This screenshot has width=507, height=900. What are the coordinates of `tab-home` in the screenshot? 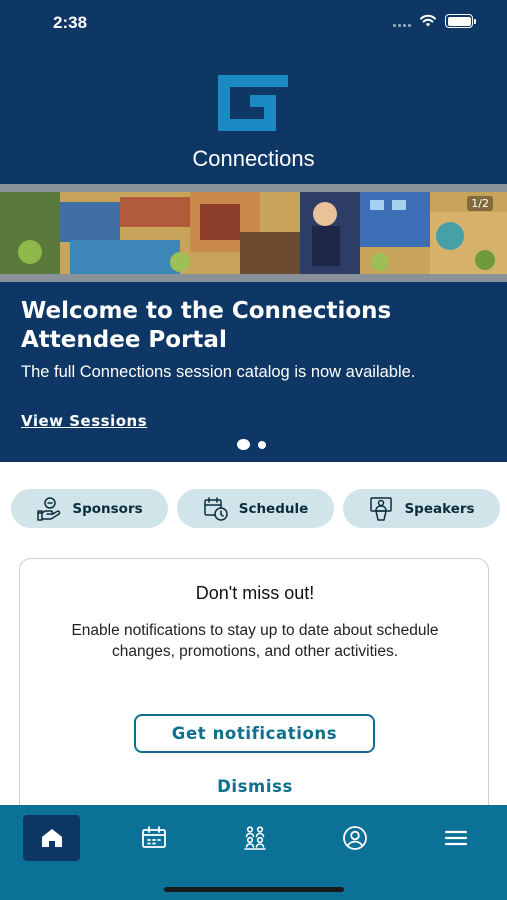 It's located at (51, 838).